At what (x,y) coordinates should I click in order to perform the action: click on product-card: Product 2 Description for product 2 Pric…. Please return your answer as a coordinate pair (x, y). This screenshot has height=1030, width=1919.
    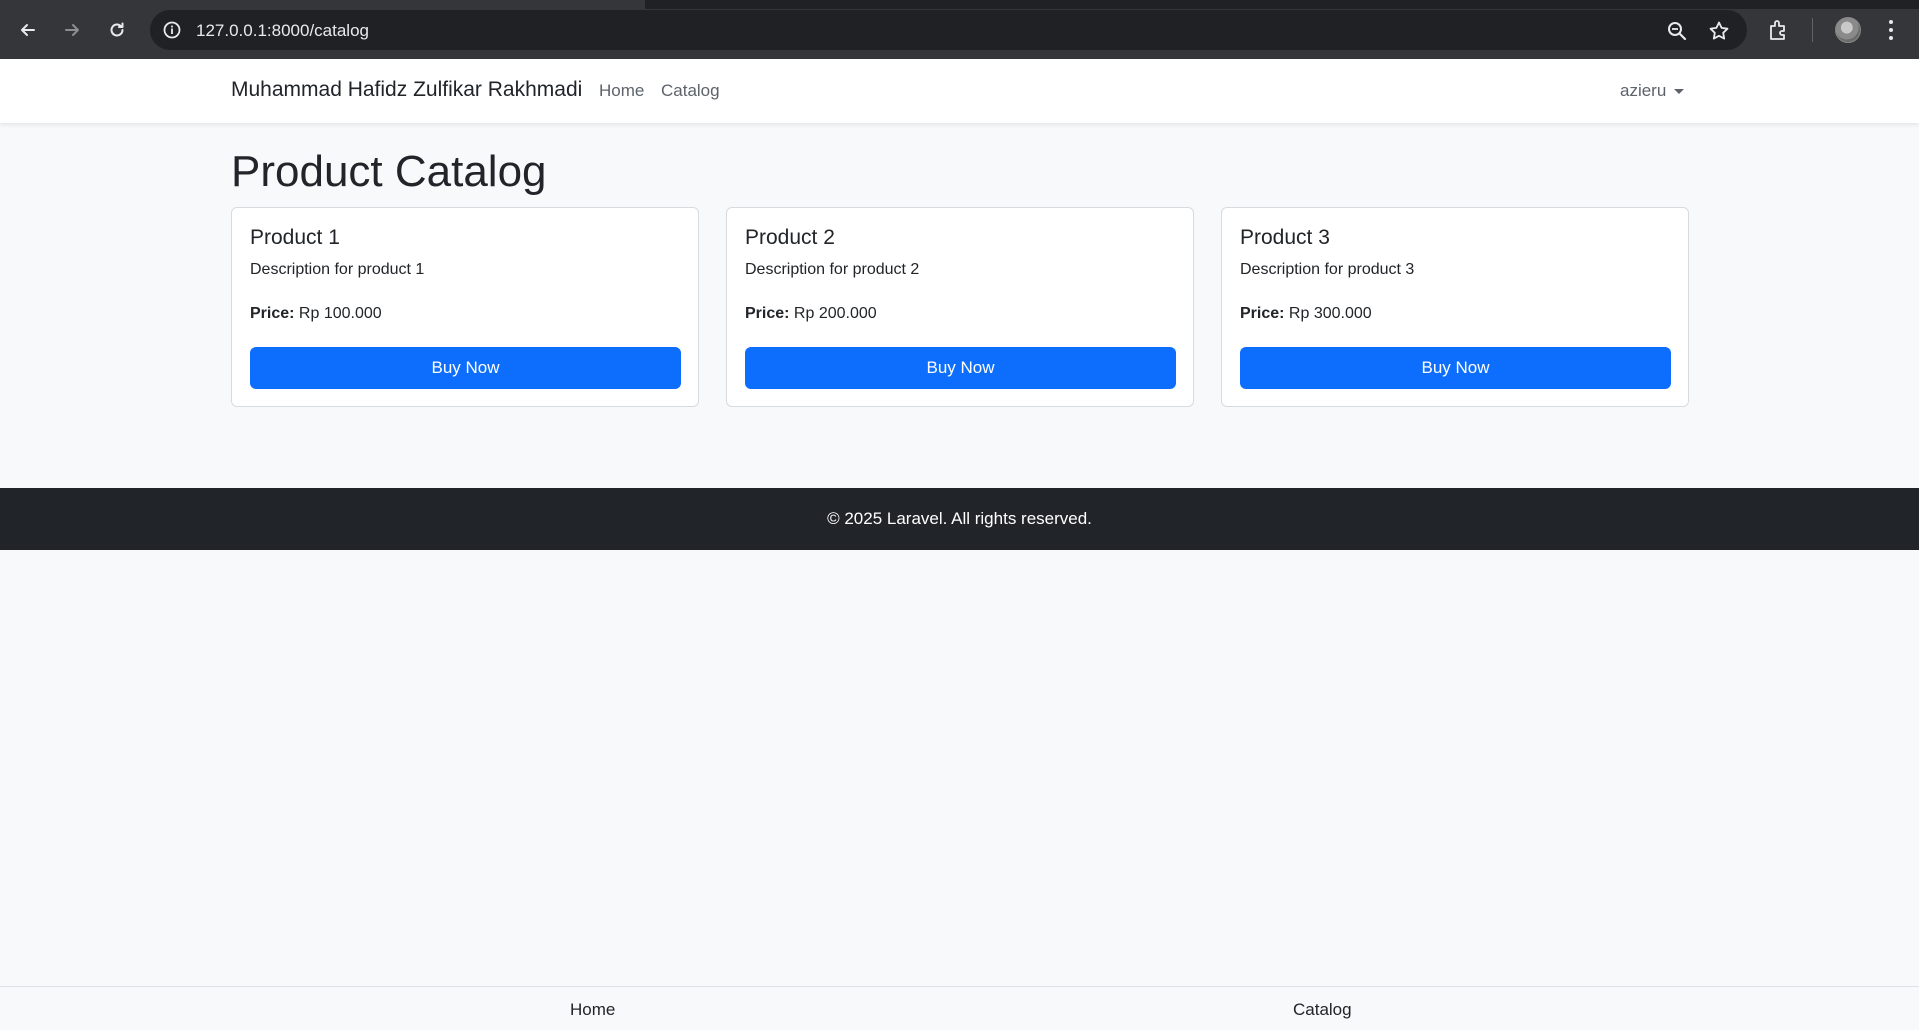
    Looking at the image, I should click on (960, 307).